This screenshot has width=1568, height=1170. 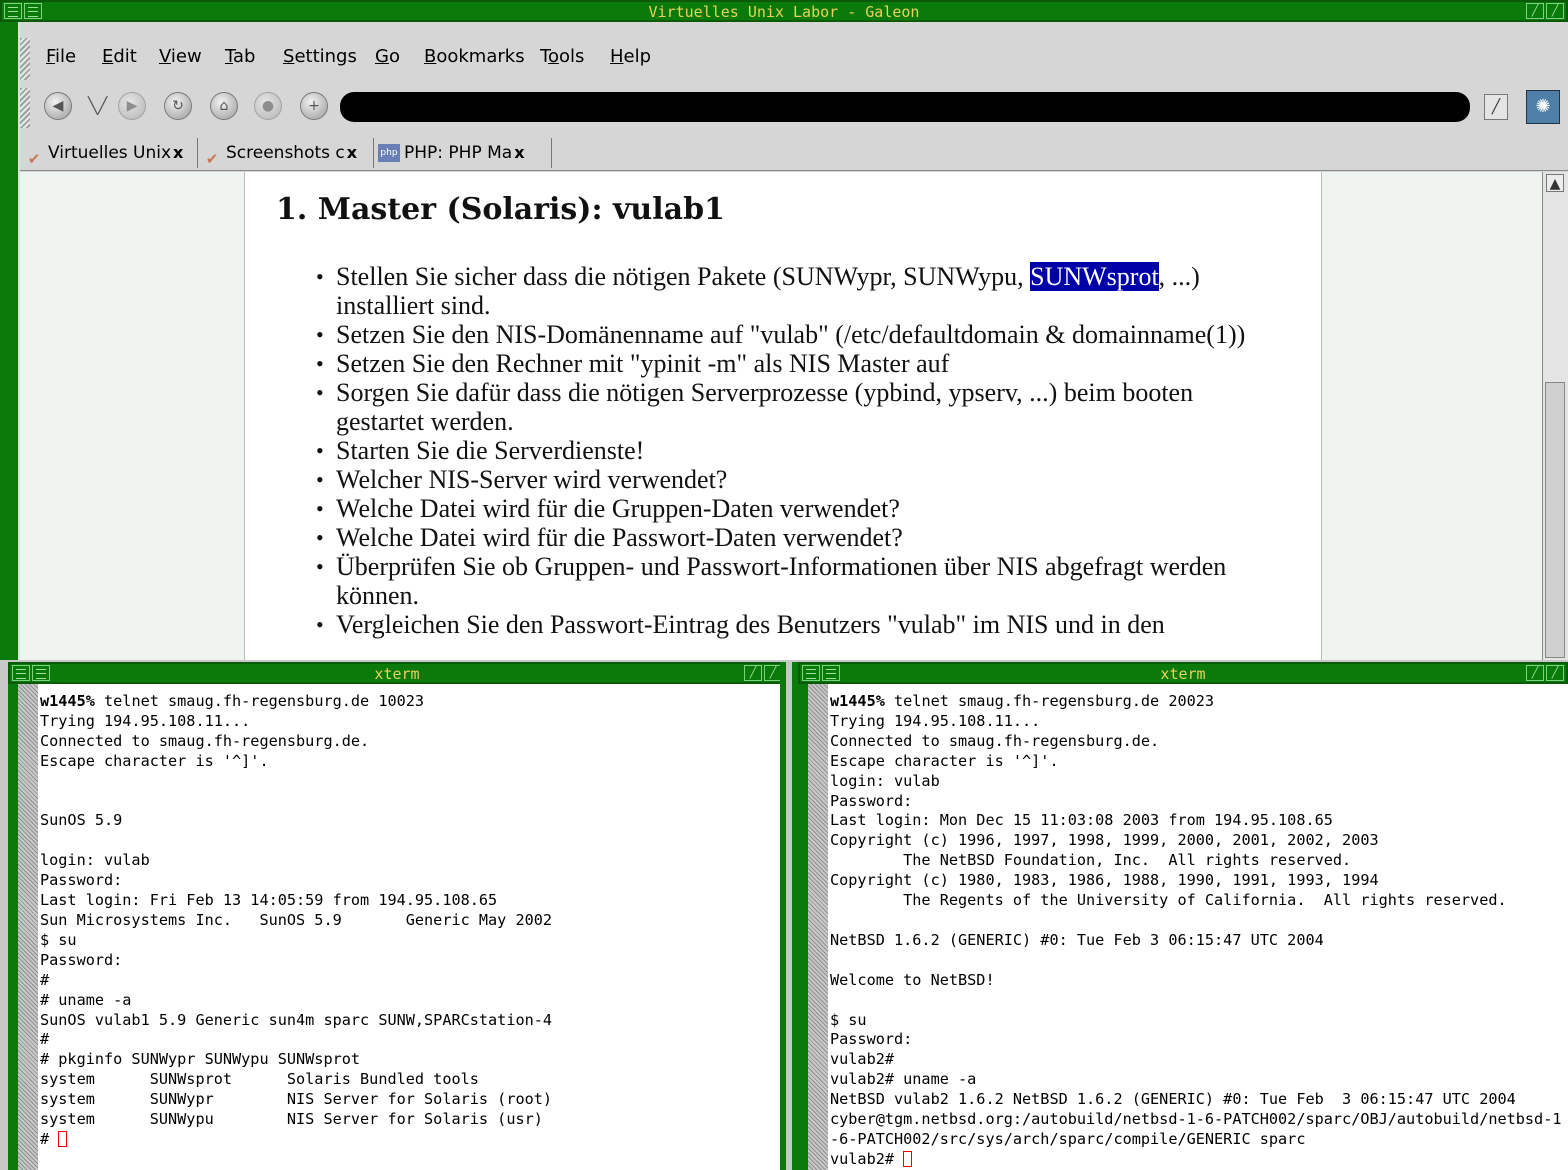 What do you see at coordinates (224, 106) in the screenshot?
I see `home-icon: ⌂` at bounding box center [224, 106].